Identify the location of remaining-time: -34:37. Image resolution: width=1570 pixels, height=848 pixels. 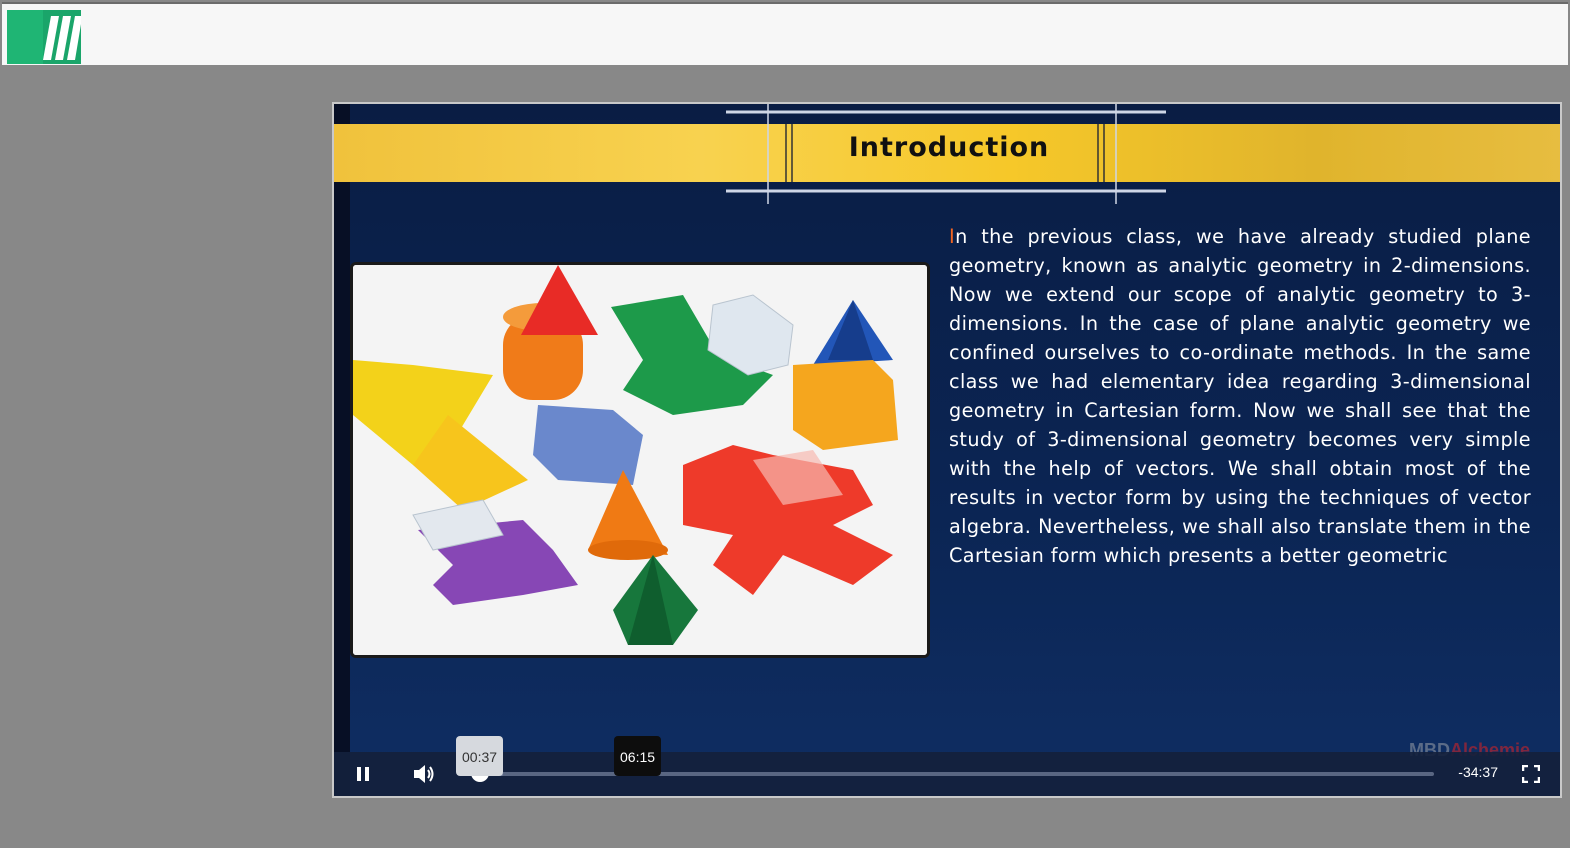
(1478, 772).